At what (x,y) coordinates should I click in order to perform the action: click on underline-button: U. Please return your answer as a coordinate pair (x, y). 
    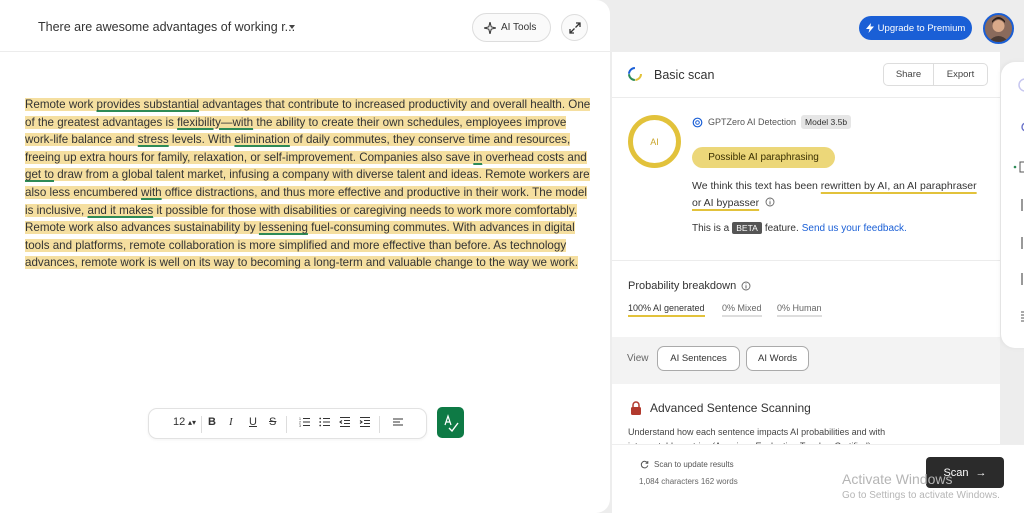
    Looking at the image, I should click on (253, 422).